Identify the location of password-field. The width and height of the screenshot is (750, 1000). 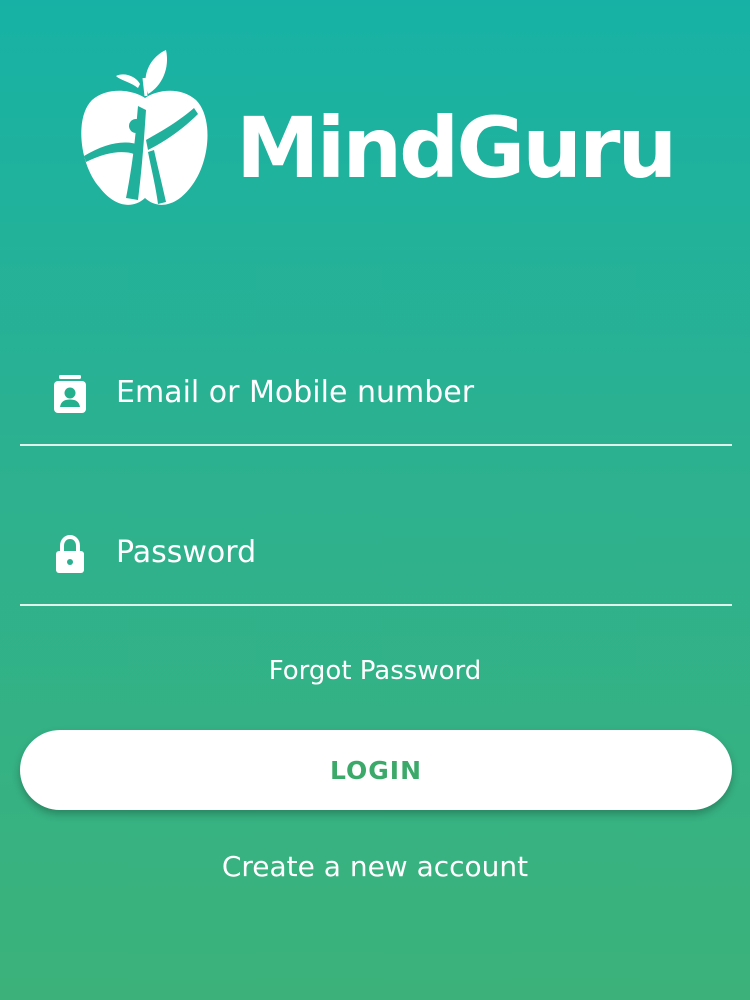
(376, 561).